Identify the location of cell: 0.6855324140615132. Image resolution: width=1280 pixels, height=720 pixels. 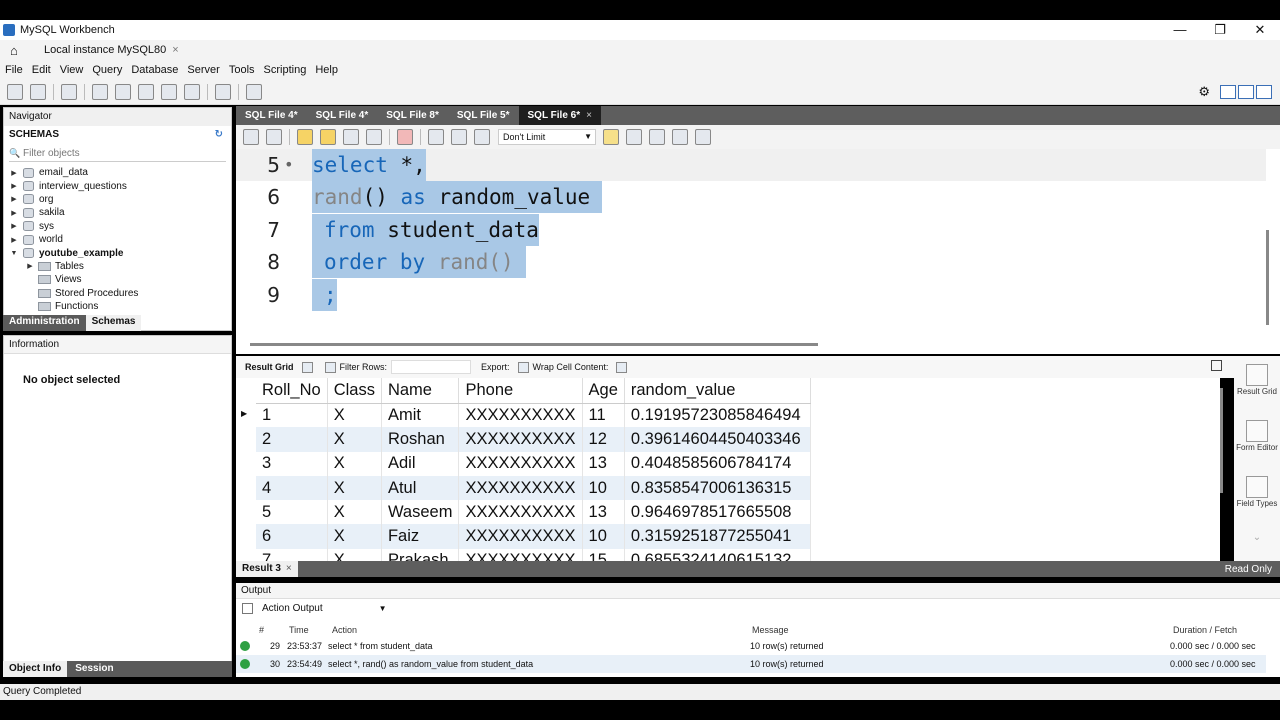
(717, 554).